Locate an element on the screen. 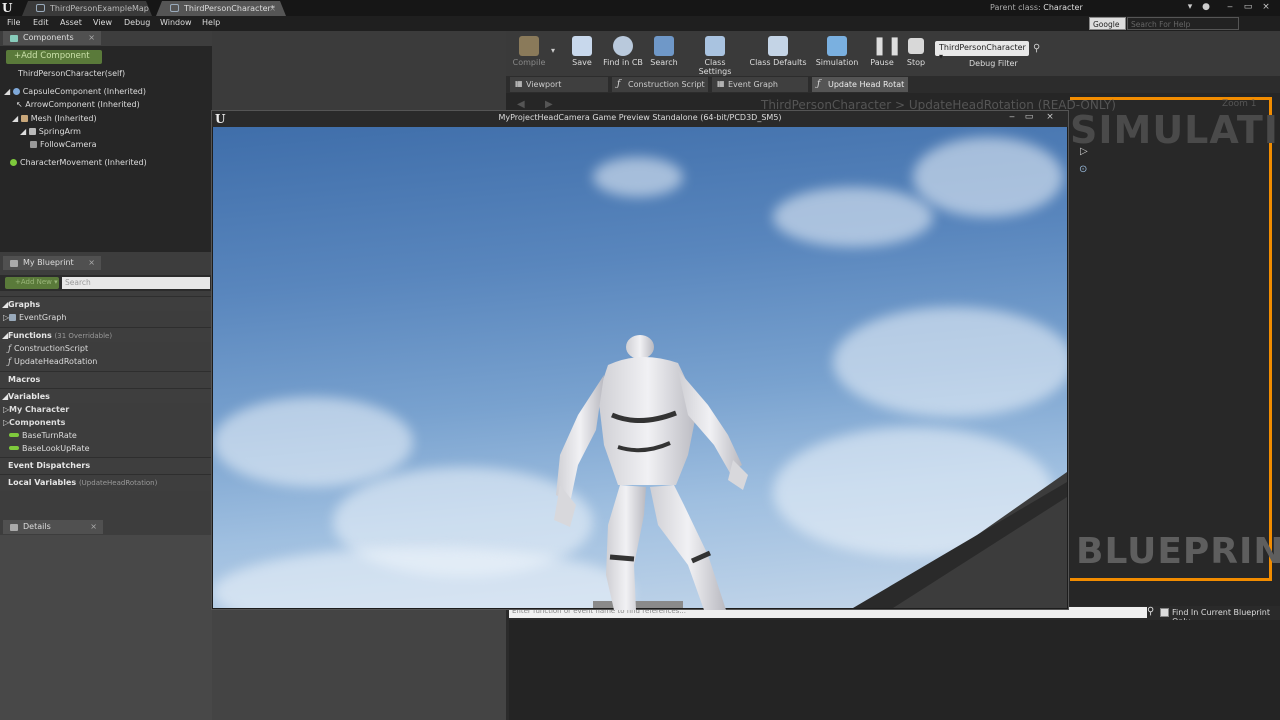 The image size is (1280, 720). binoculars-icon is located at coordinates (664, 46).